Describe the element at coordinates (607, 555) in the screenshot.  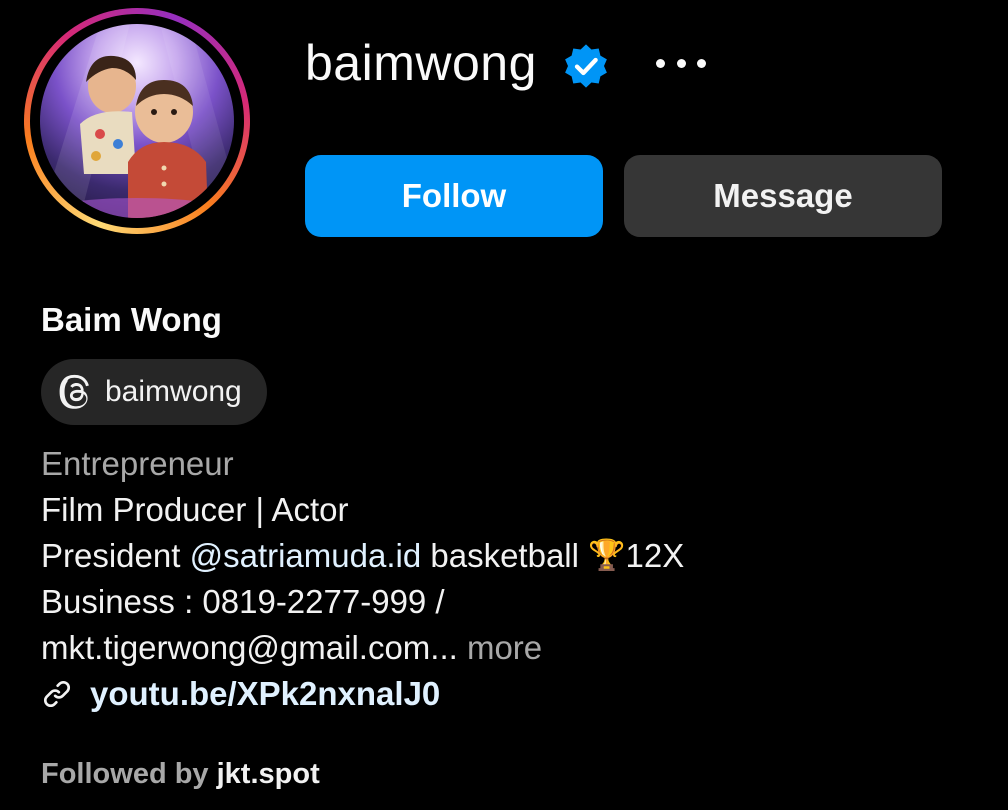
I see `trophy-icon: 🏆` at that location.